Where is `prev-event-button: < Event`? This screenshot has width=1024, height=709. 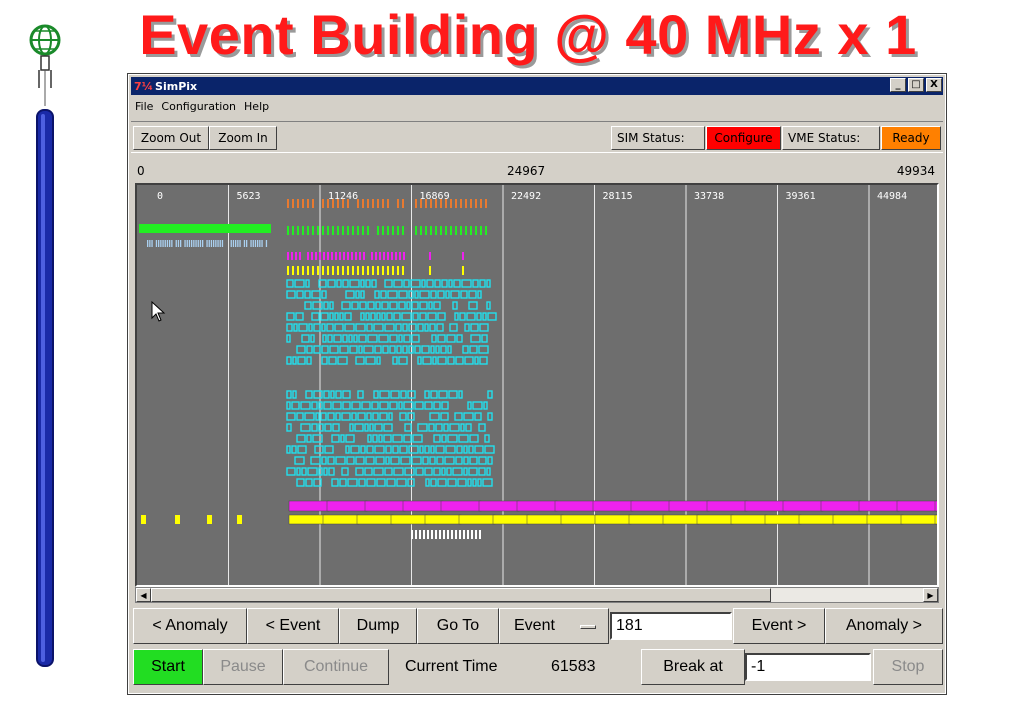
prev-event-button: < Event is located at coordinates (293, 626).